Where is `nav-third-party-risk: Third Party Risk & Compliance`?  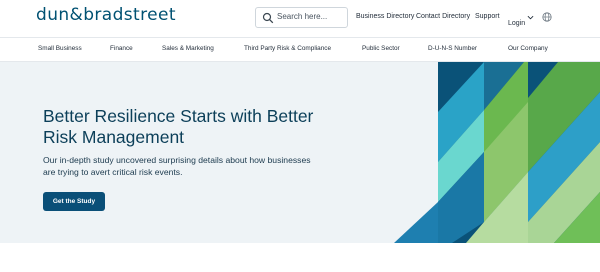
nav-third-party-risk: Third Party Risk & Compliance is located at coordinates (287, 48).